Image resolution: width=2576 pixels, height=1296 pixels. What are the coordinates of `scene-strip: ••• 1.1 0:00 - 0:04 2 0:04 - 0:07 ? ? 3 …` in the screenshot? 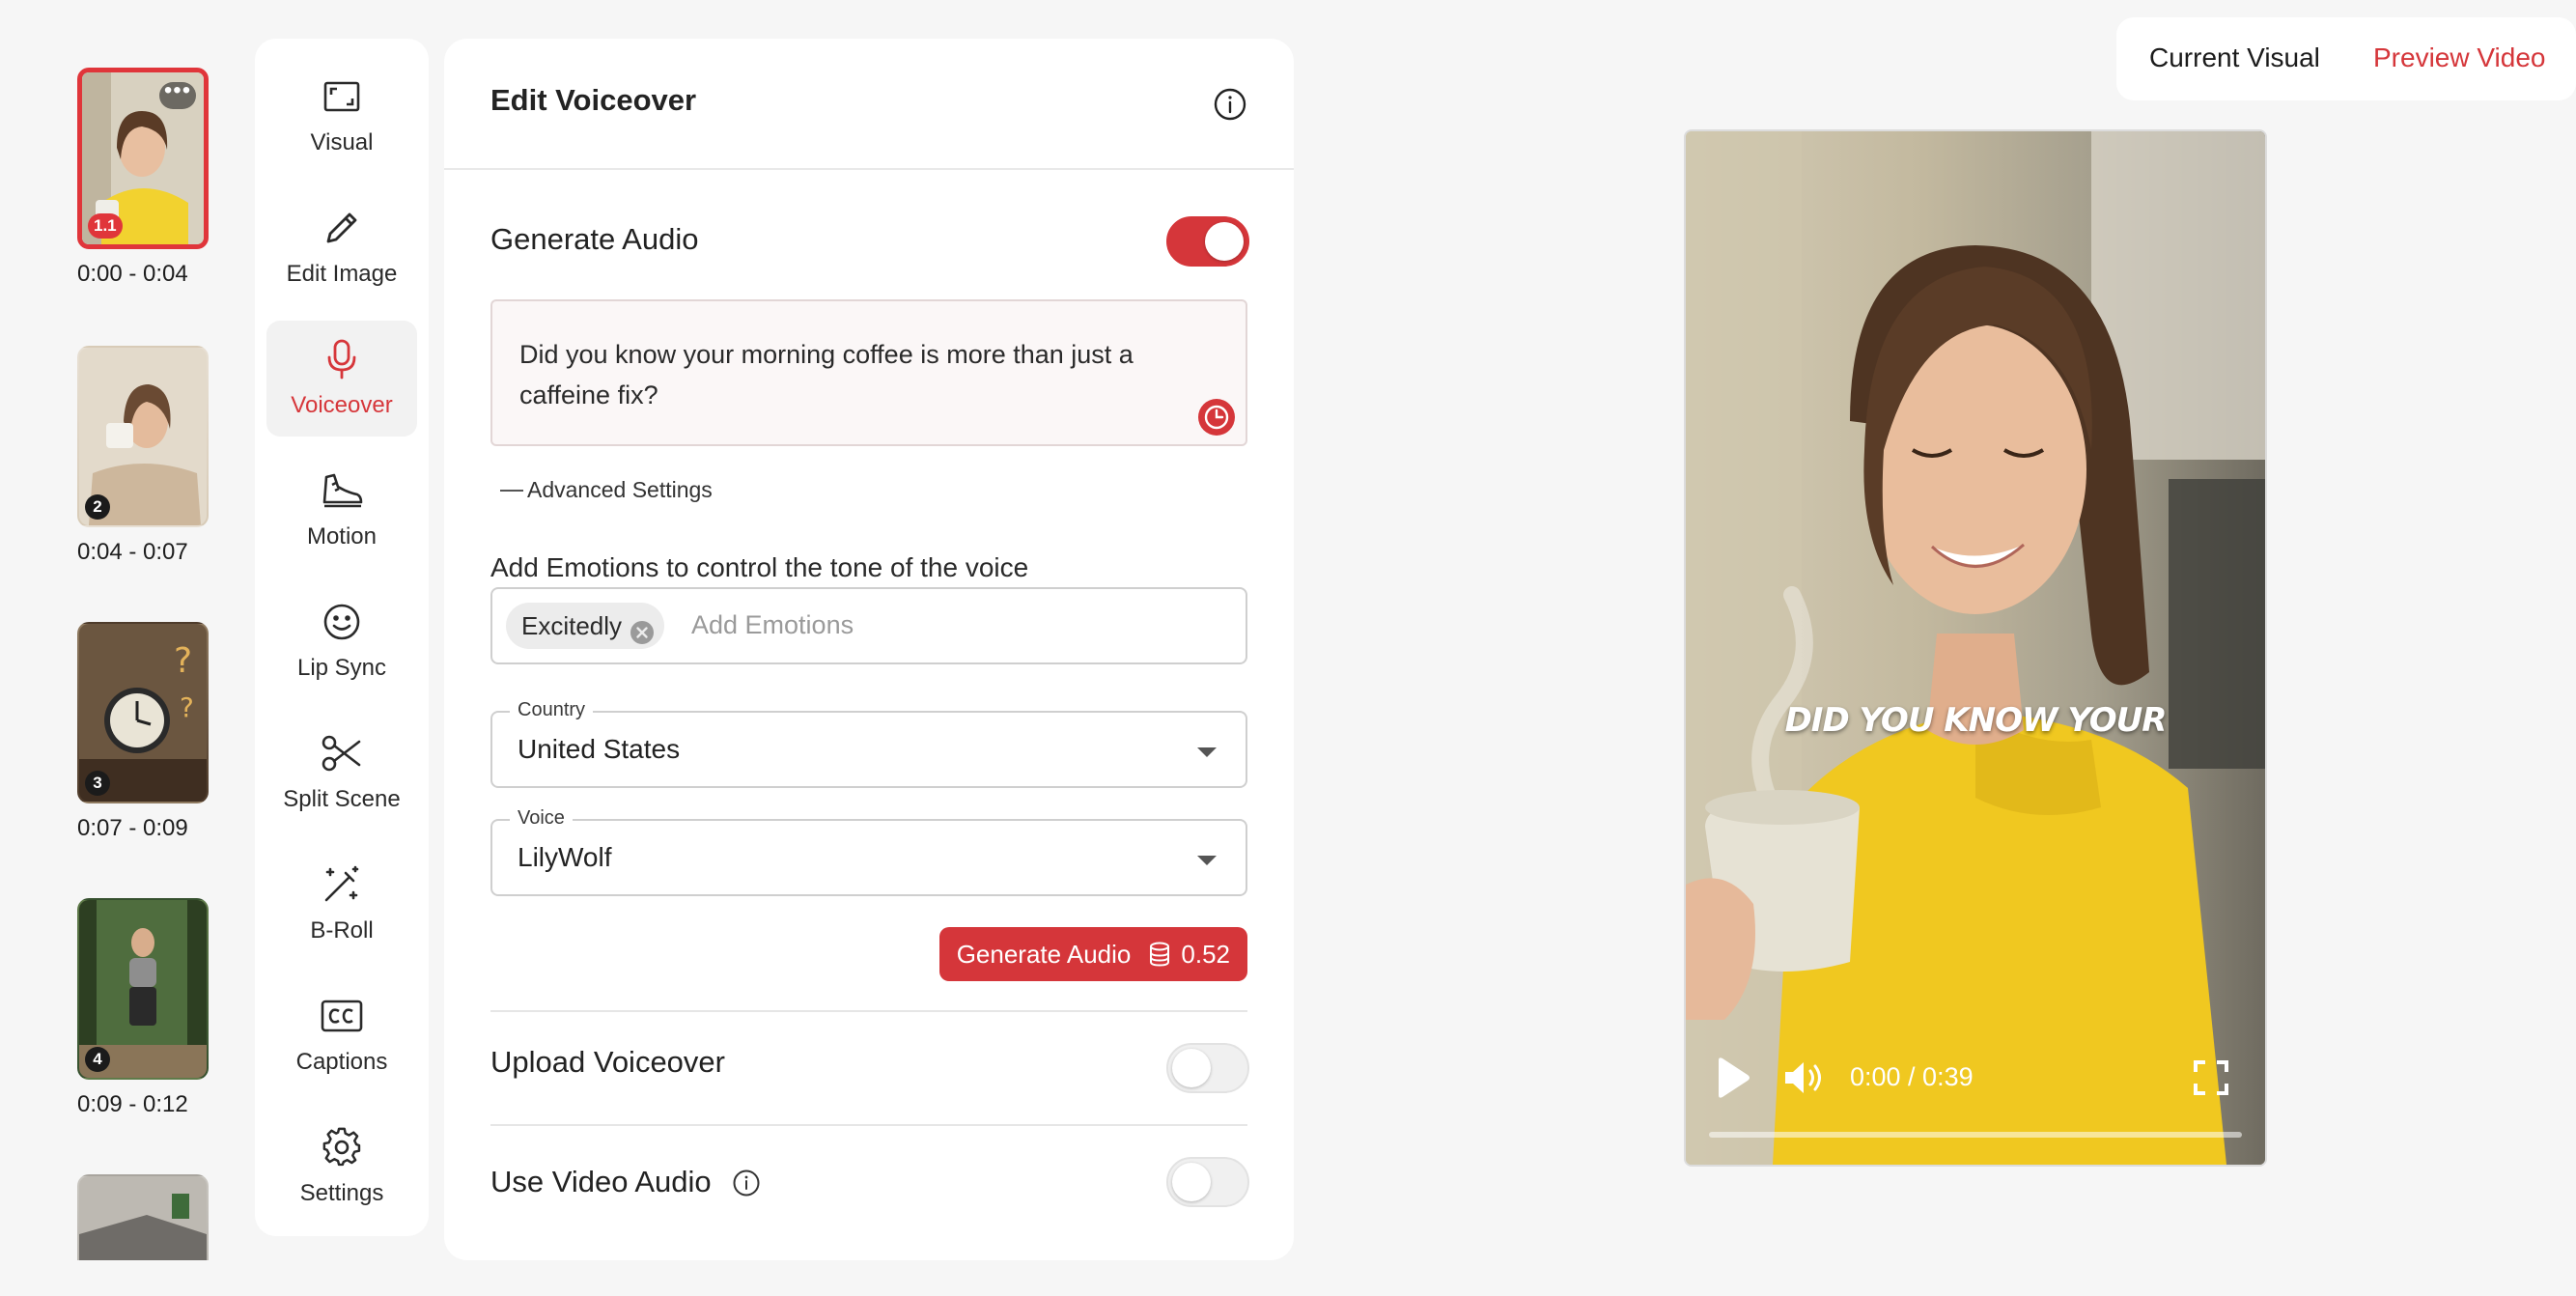 It's located at (145, 664).